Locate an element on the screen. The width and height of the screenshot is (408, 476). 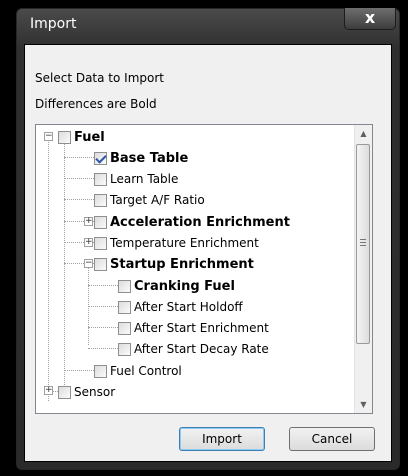
tree-item-learn-table: Learn Table is located at coordinates (136, 179).